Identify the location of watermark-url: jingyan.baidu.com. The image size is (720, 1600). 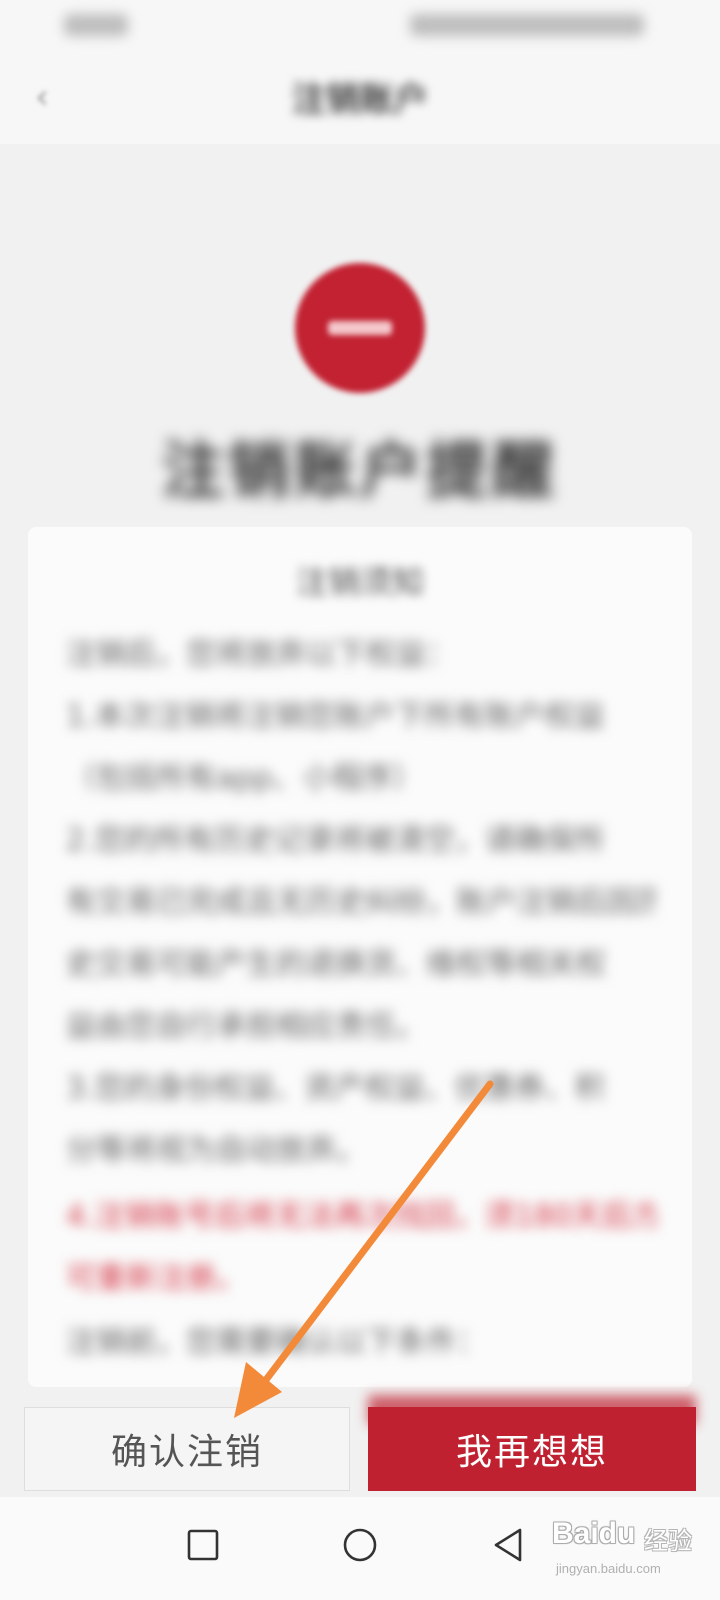
(608, 1568).